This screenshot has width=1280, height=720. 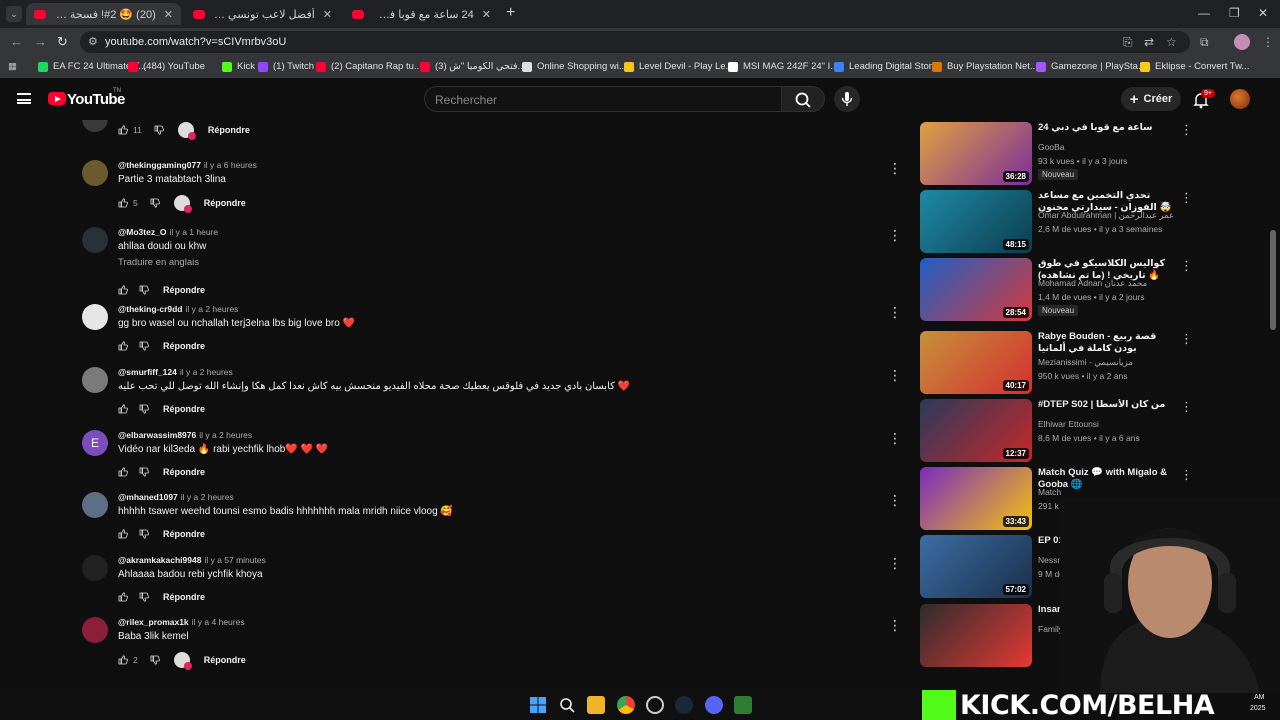 What do you see at coordinates (1268, 42) in the screenshot?
I see `menu-icon: ⋮` at bounding box center [1268, 42].